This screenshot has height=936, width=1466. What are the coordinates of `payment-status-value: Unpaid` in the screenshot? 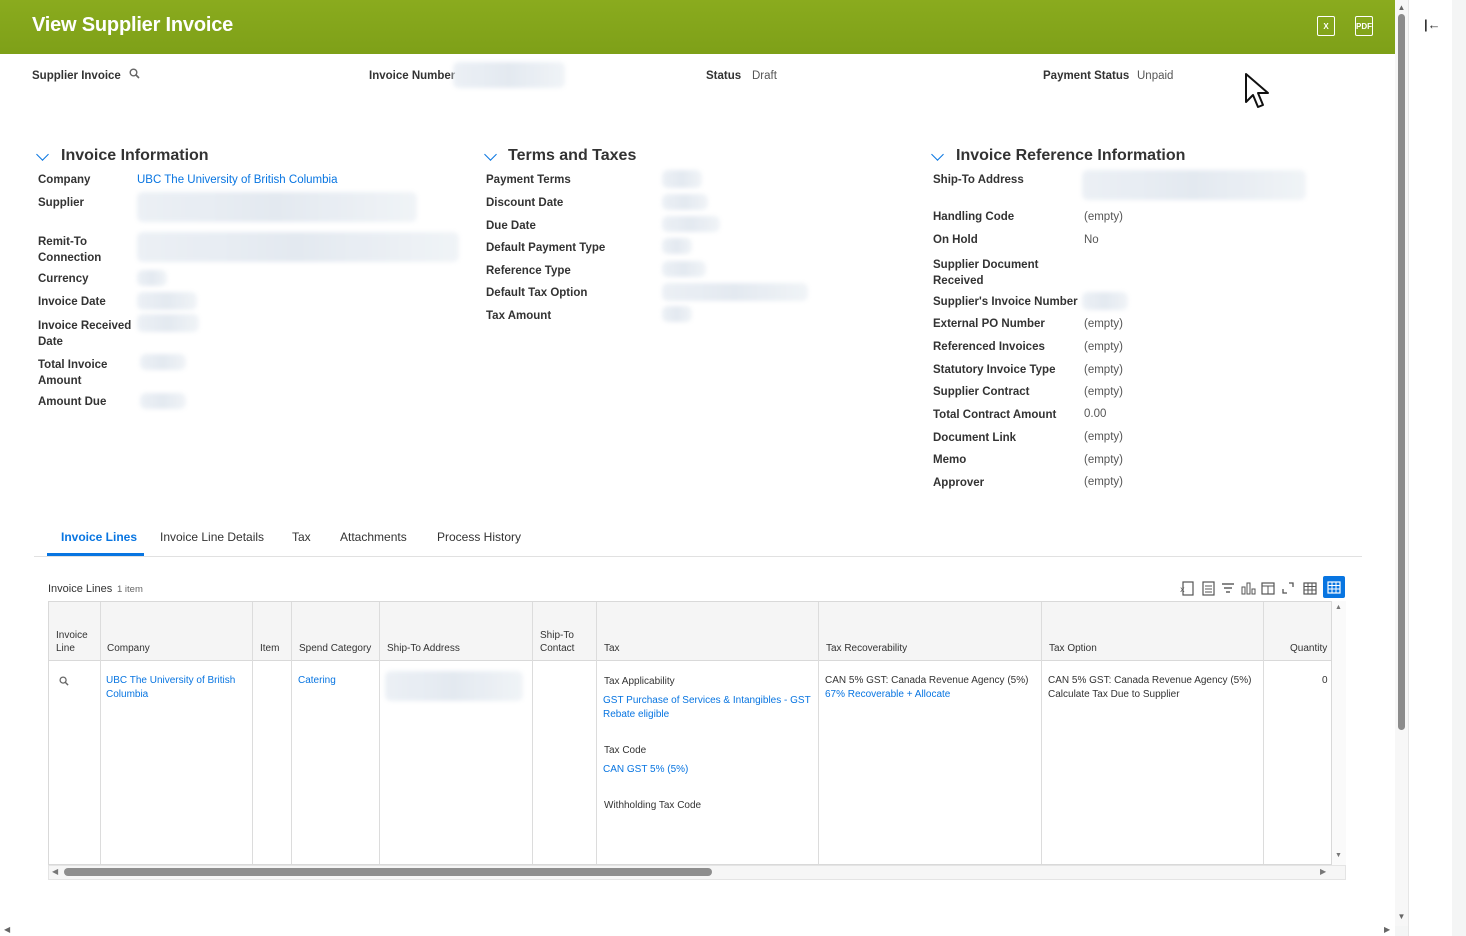 It's located at (1155, 76).